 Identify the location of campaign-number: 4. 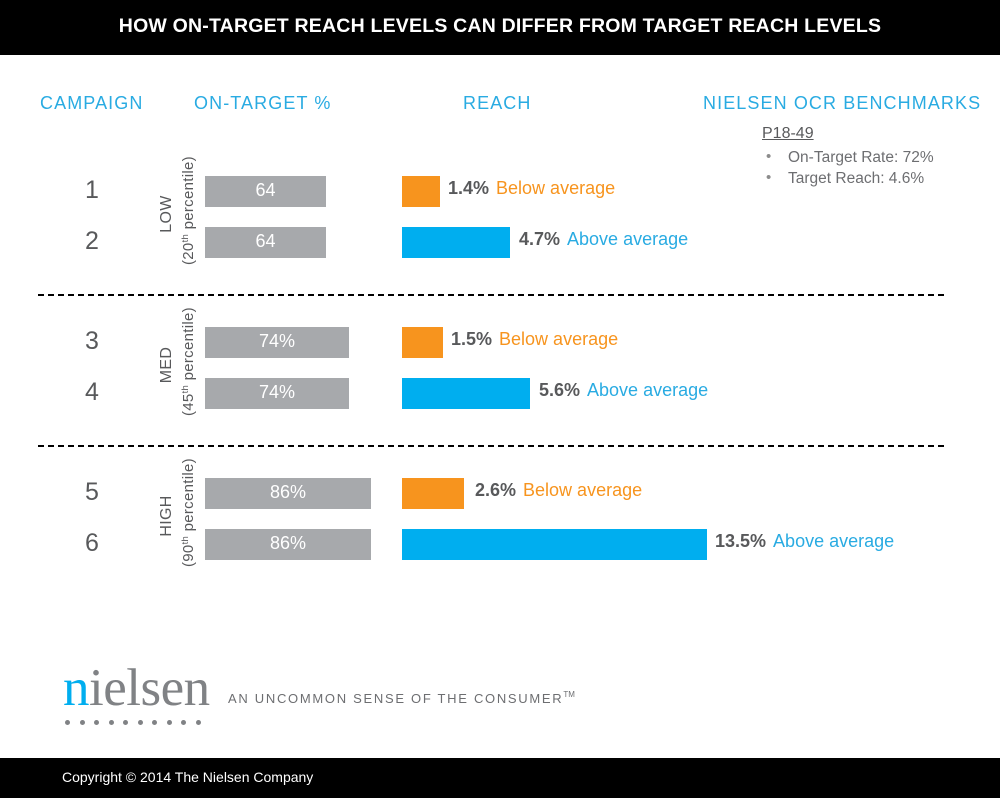
(92, 392).